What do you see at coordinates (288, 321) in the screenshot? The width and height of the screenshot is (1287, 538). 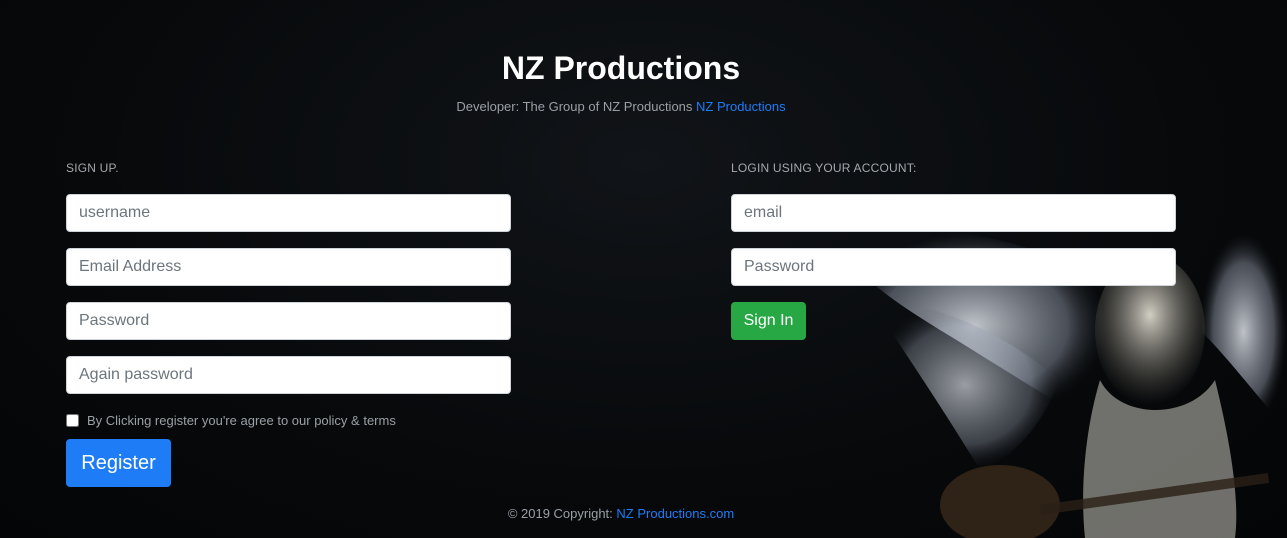 I see `signup-password-input` at bounding box center [288, 321].